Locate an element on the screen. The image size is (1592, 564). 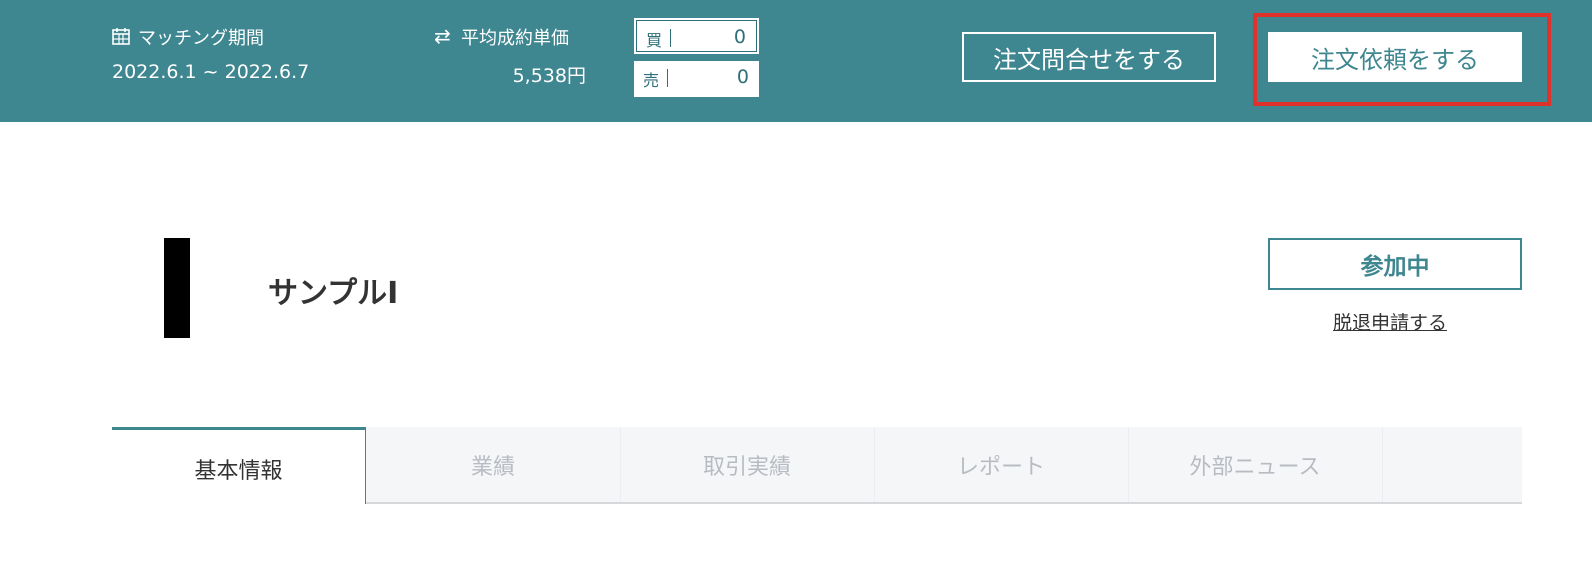
exchange-arrows-icon: ⇄ is located at coordinates (442, 36).